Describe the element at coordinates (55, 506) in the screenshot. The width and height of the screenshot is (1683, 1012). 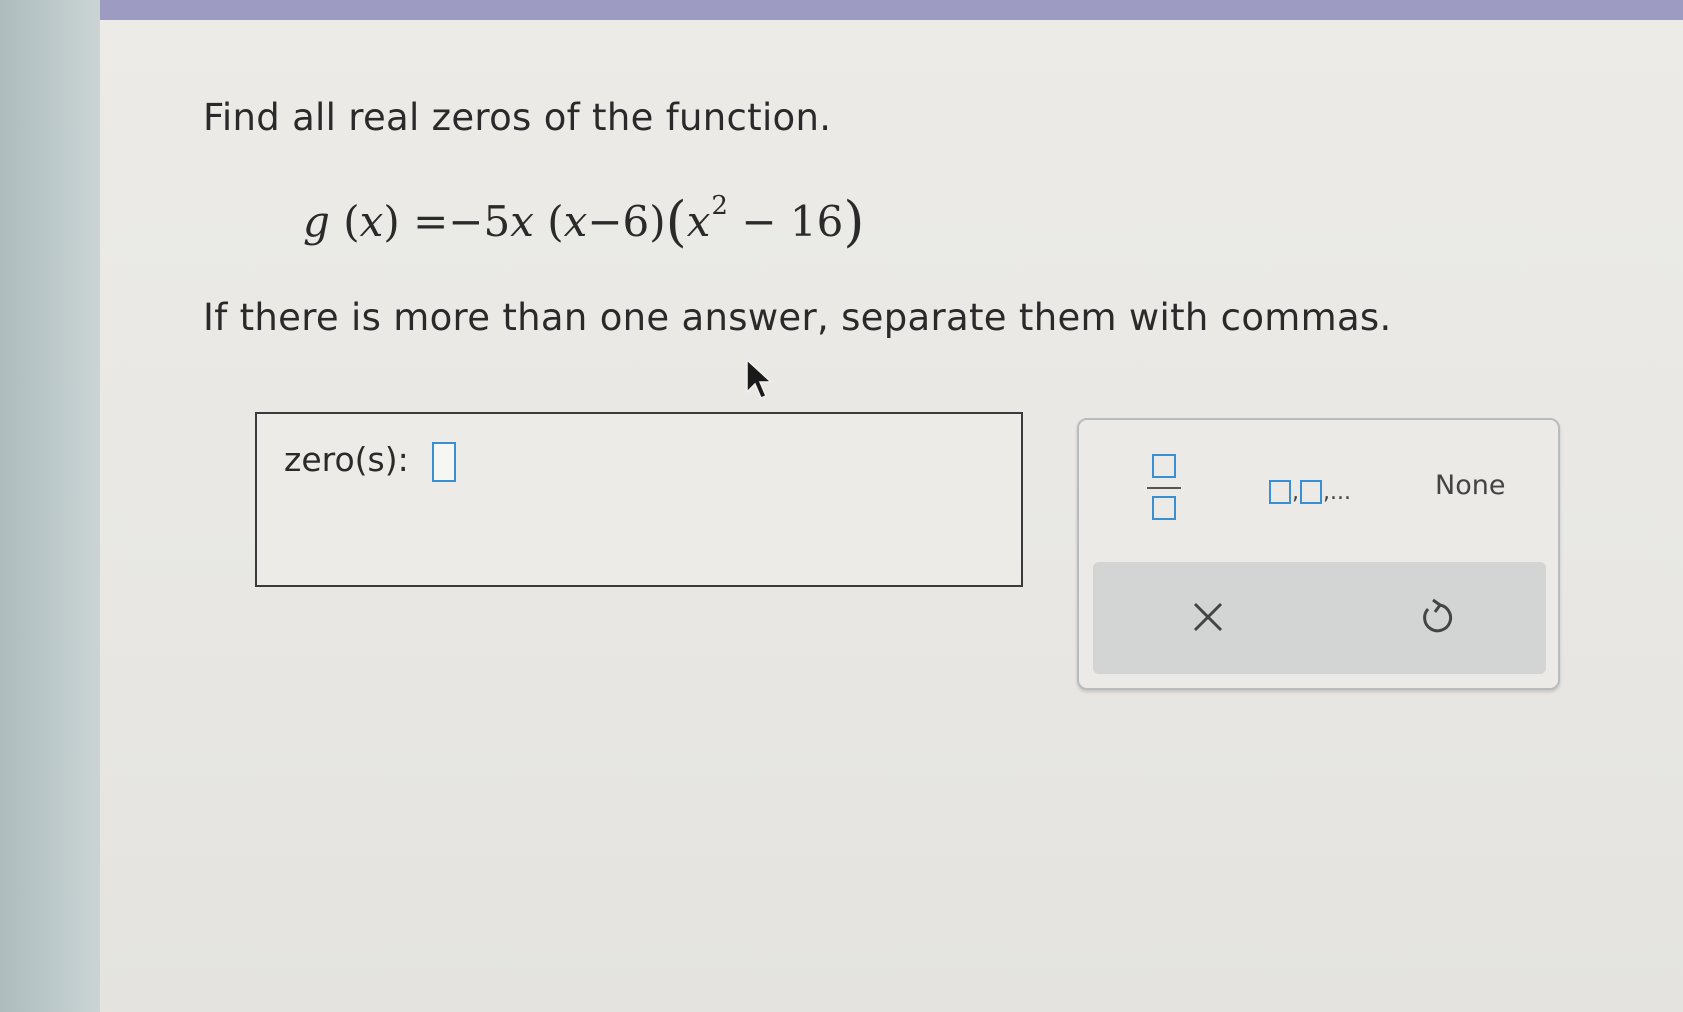
I see `background-left-strip` at that location.